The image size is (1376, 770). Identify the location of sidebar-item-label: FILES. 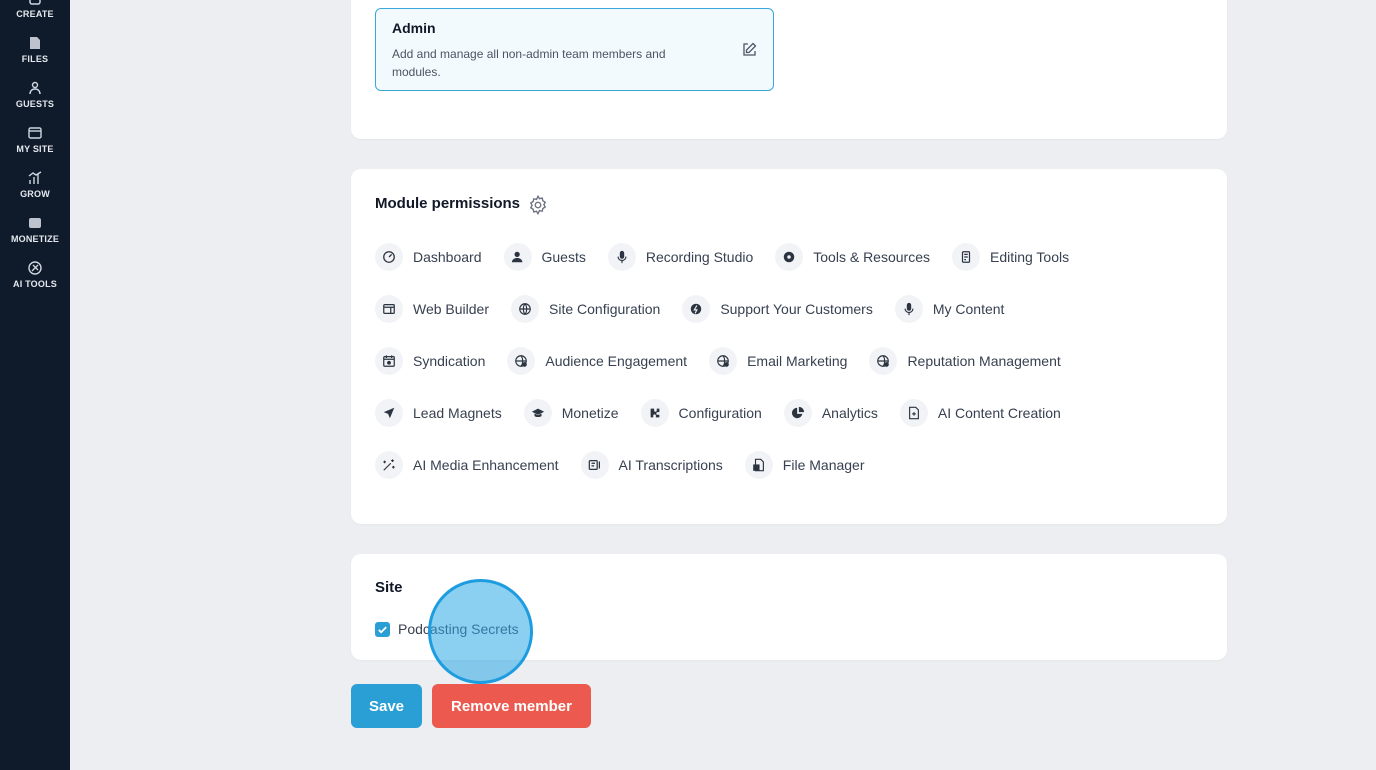
(35, 59).